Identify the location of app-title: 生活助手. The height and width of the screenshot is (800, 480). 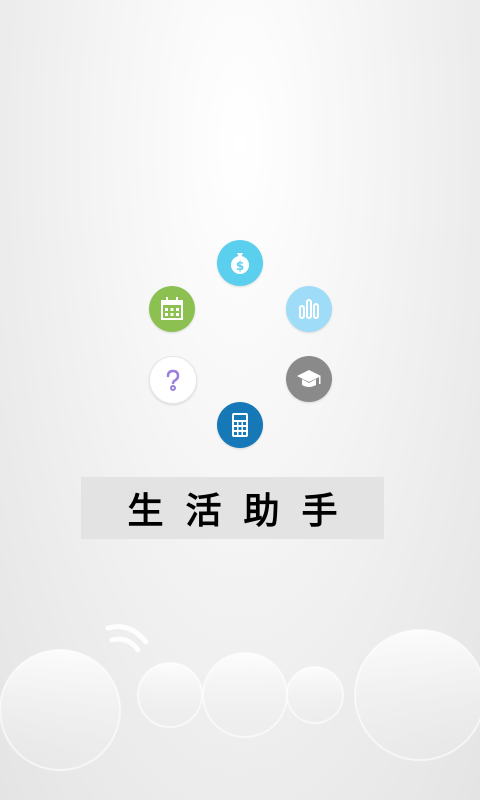
(243, 511).